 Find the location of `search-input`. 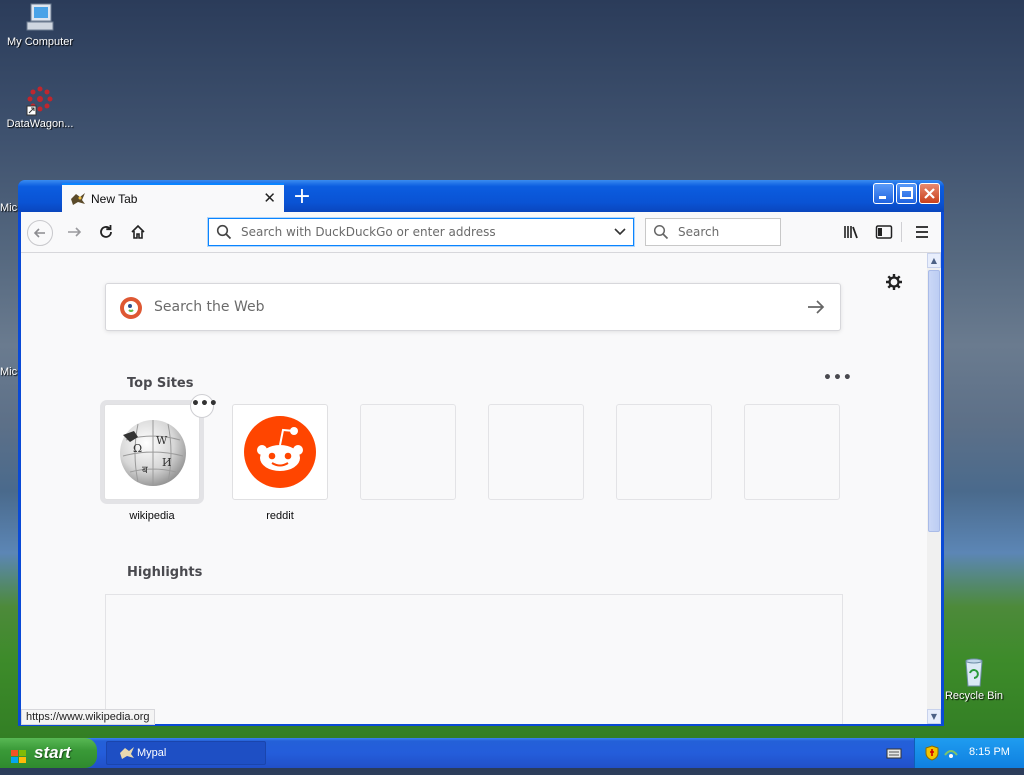

search-input is located at coordinates (728, 232).